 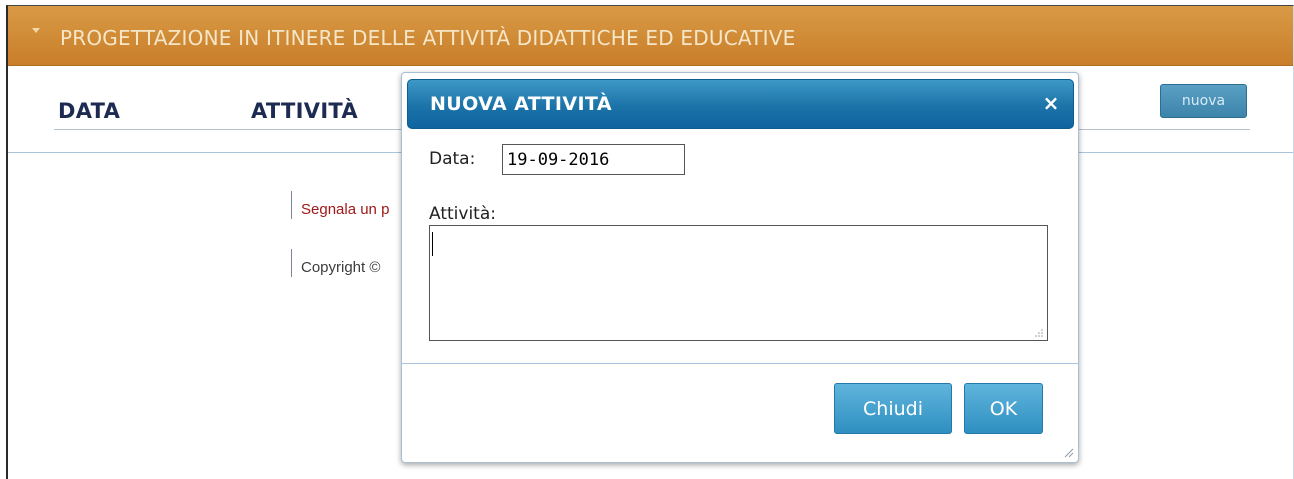 I want to click on copyright-text: Copyright ©, so click(x=341, y=267).